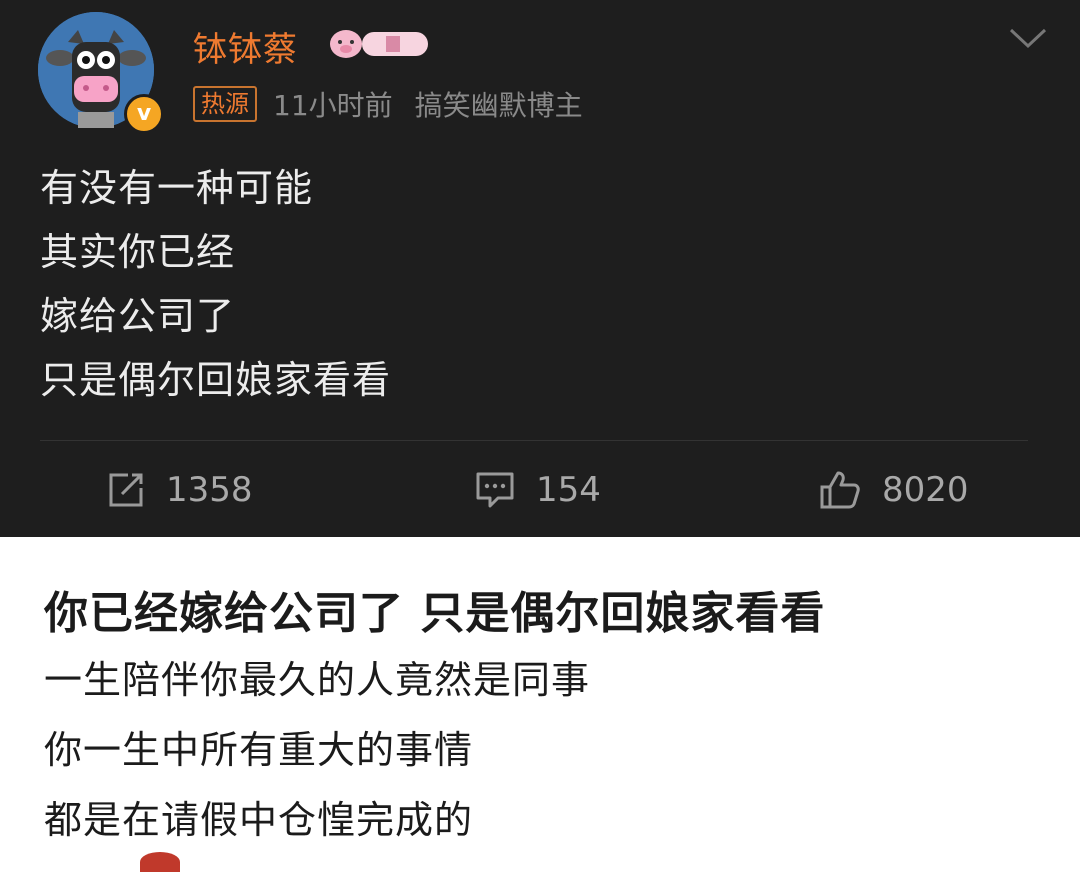 The image size is (1080, 872). I want to click on username: 钵钵蔡, so click(245, 46).